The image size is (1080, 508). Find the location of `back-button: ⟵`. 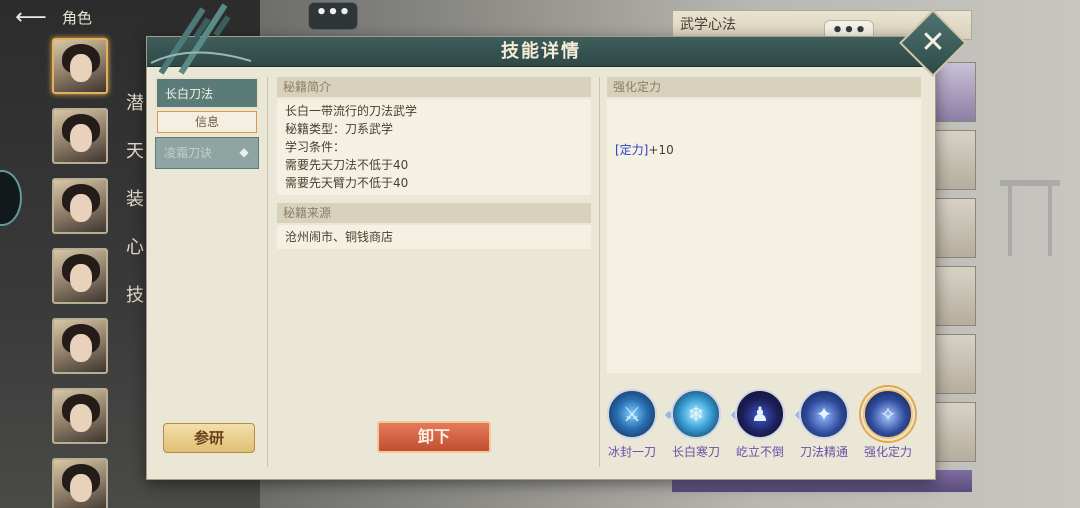

back-button: ⟵ is located at coordinates (31, 18).